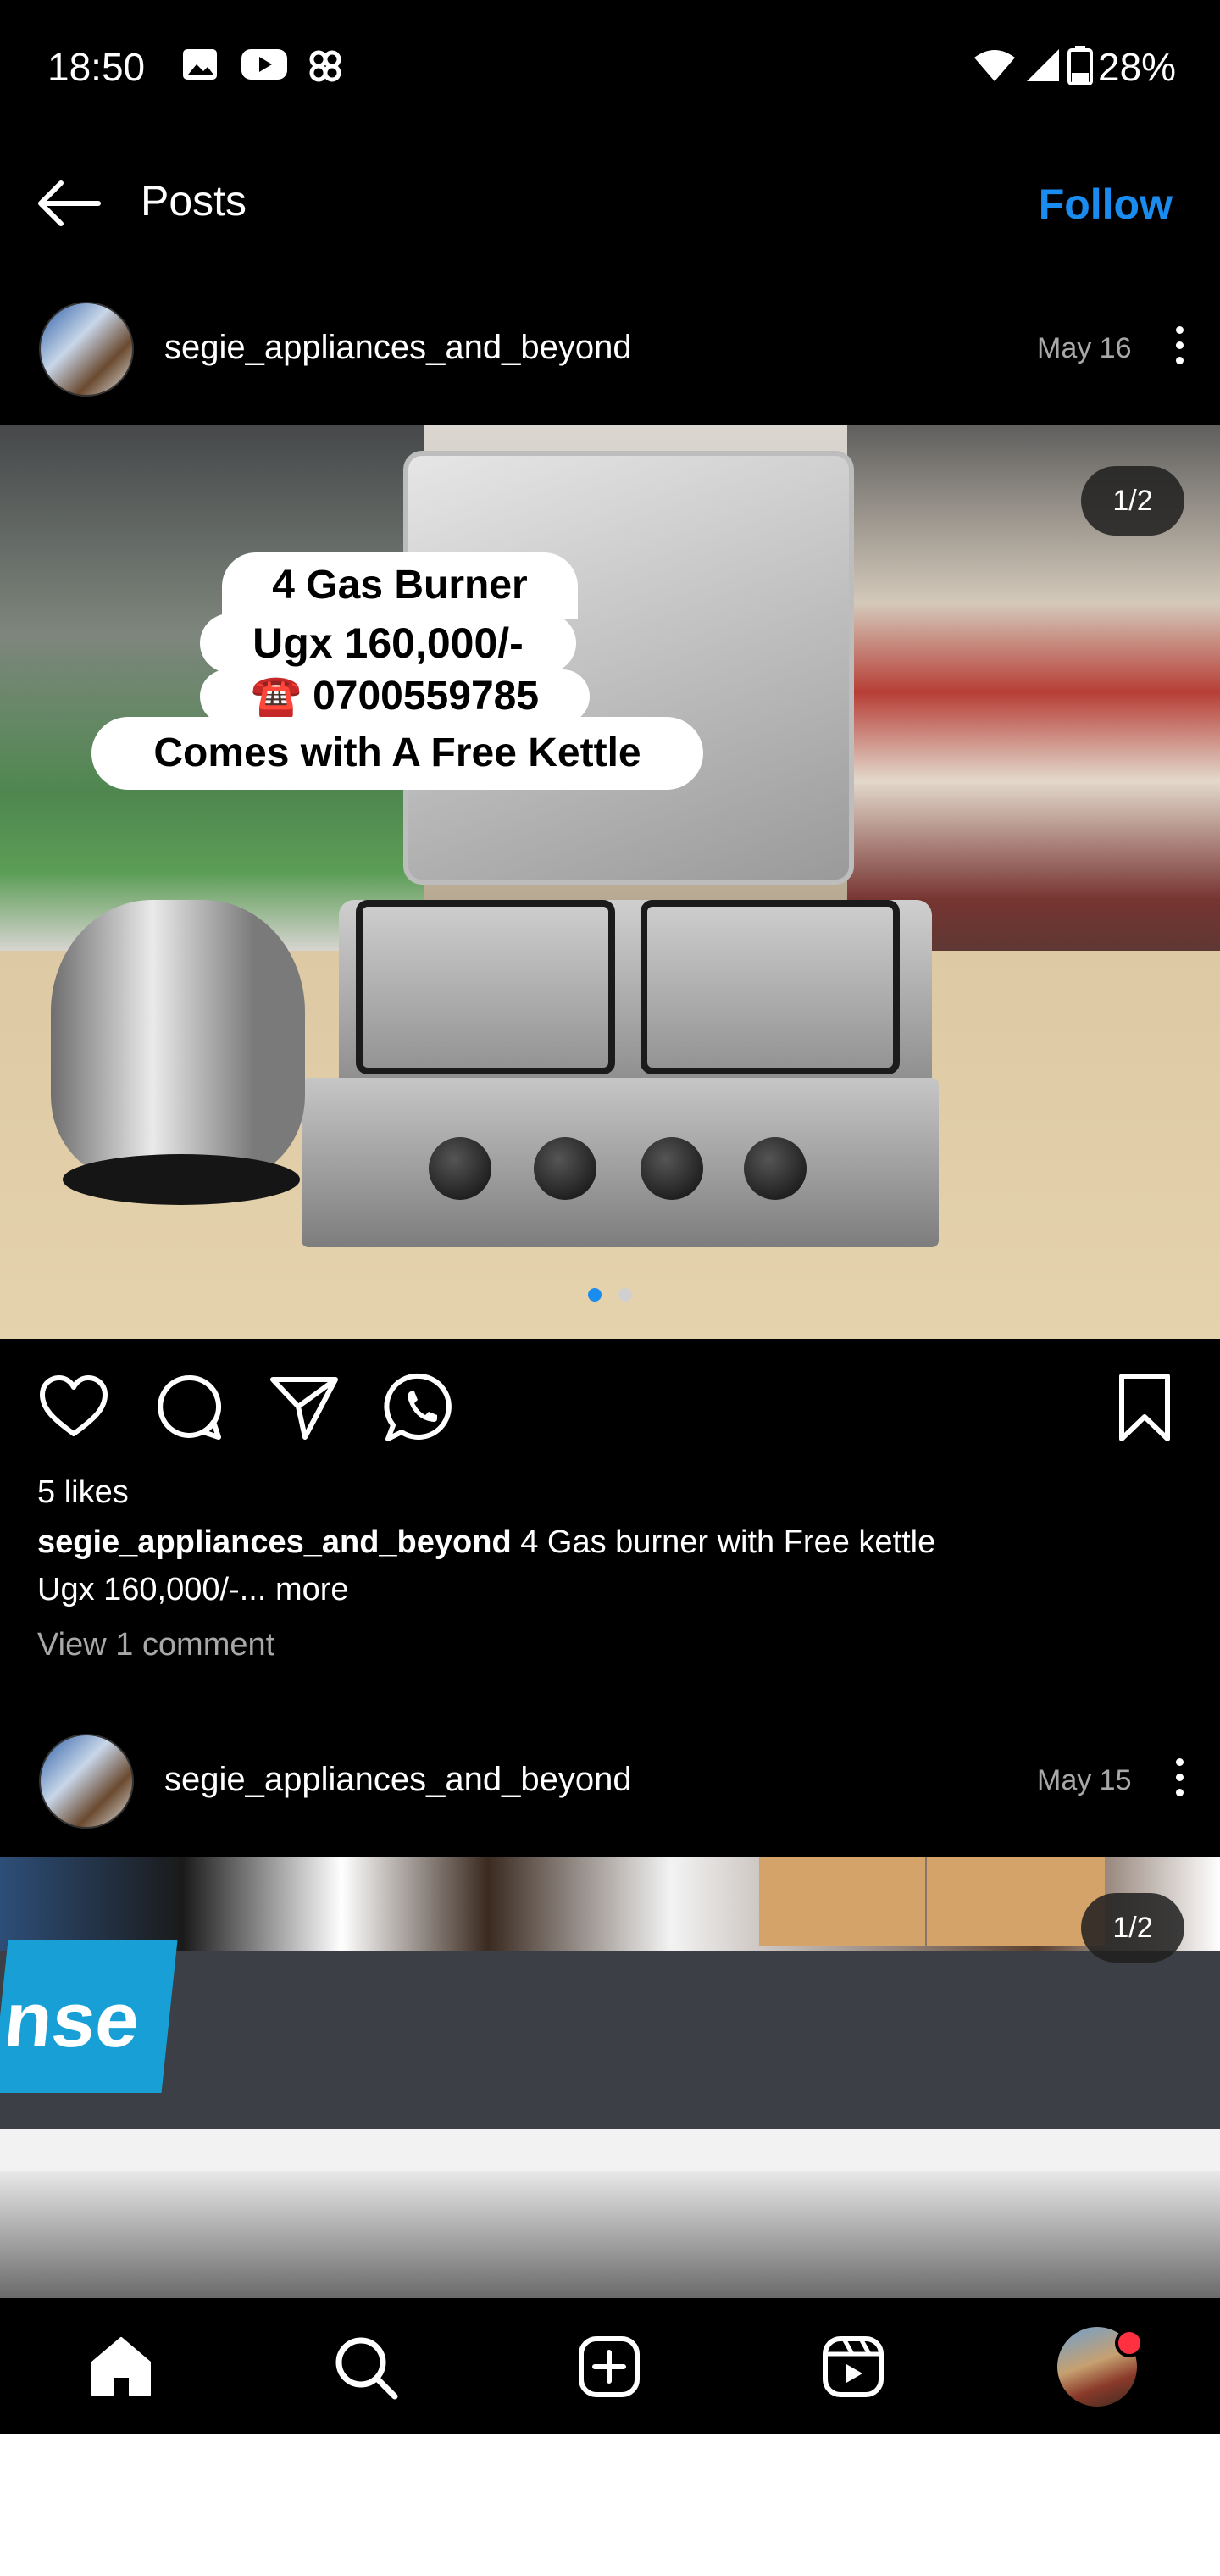 Image resolution: width=1220 pixels, height=2576 pixels. What do you see at coordinates (96, 67) in the screenshot?
I see `status-time: 18:50` at bounding box center [96, 67].